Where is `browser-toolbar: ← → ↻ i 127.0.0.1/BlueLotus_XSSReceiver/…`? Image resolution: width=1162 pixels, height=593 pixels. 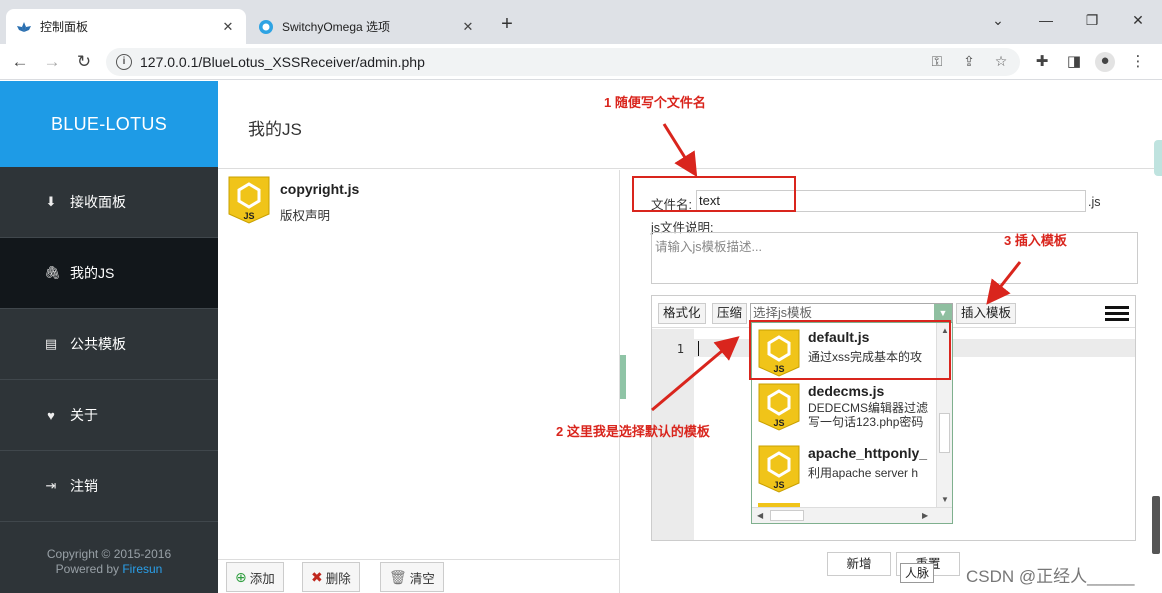
browser-toolbar: ← → ↻ i 127.0.0.1/BlueLotus_XSSReceiver/… is located at coordinates (581, 62).